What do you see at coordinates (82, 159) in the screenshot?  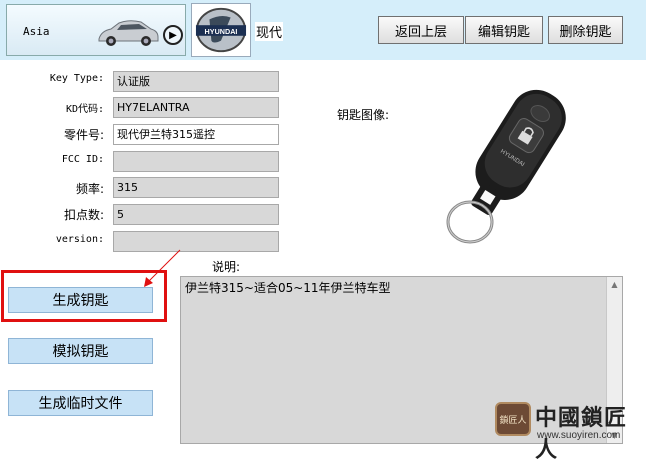 I see `fcc-id-label: FCC ID:` at bounding box center [82, 159].